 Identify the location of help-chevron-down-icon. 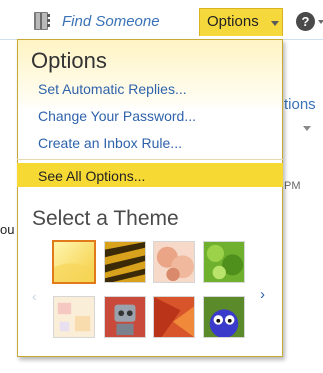
(320, 22).